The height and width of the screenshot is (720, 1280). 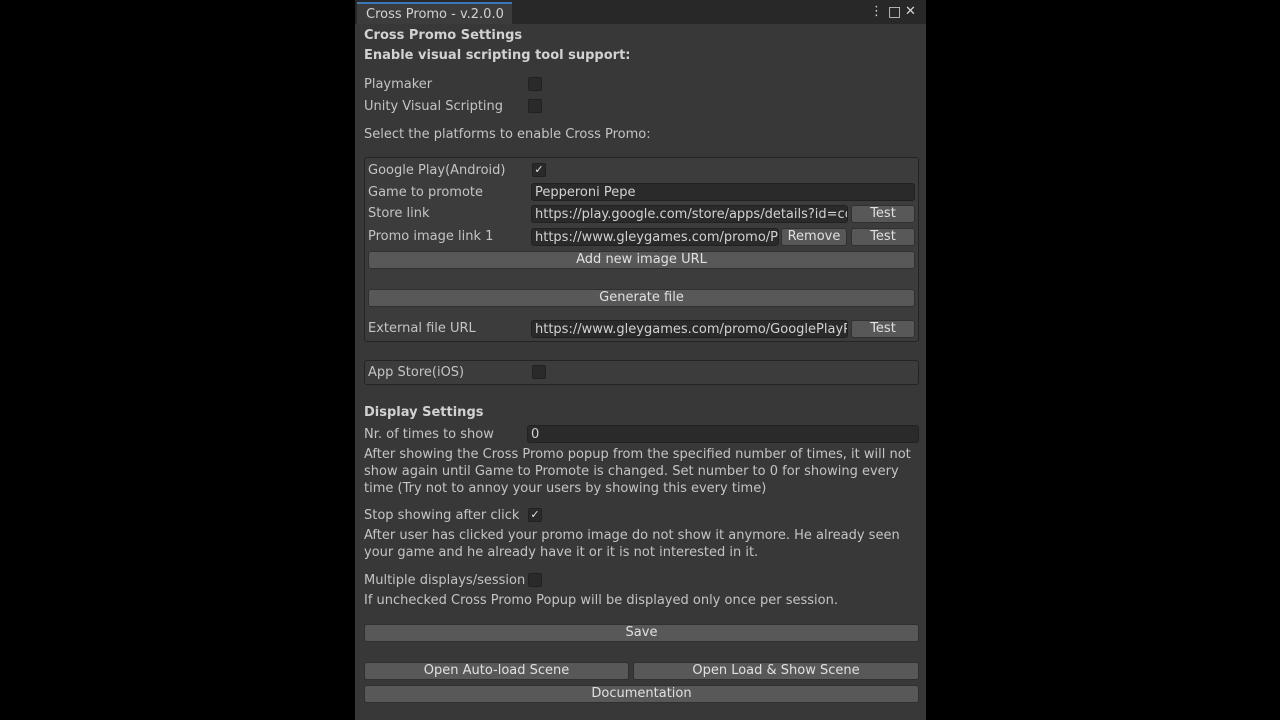 What do you see at coordinates (497, 55) in the screenshot?
I see `visual-scripting-heading: Enable visual scripting tool support:` at bounding box center [497, 55].